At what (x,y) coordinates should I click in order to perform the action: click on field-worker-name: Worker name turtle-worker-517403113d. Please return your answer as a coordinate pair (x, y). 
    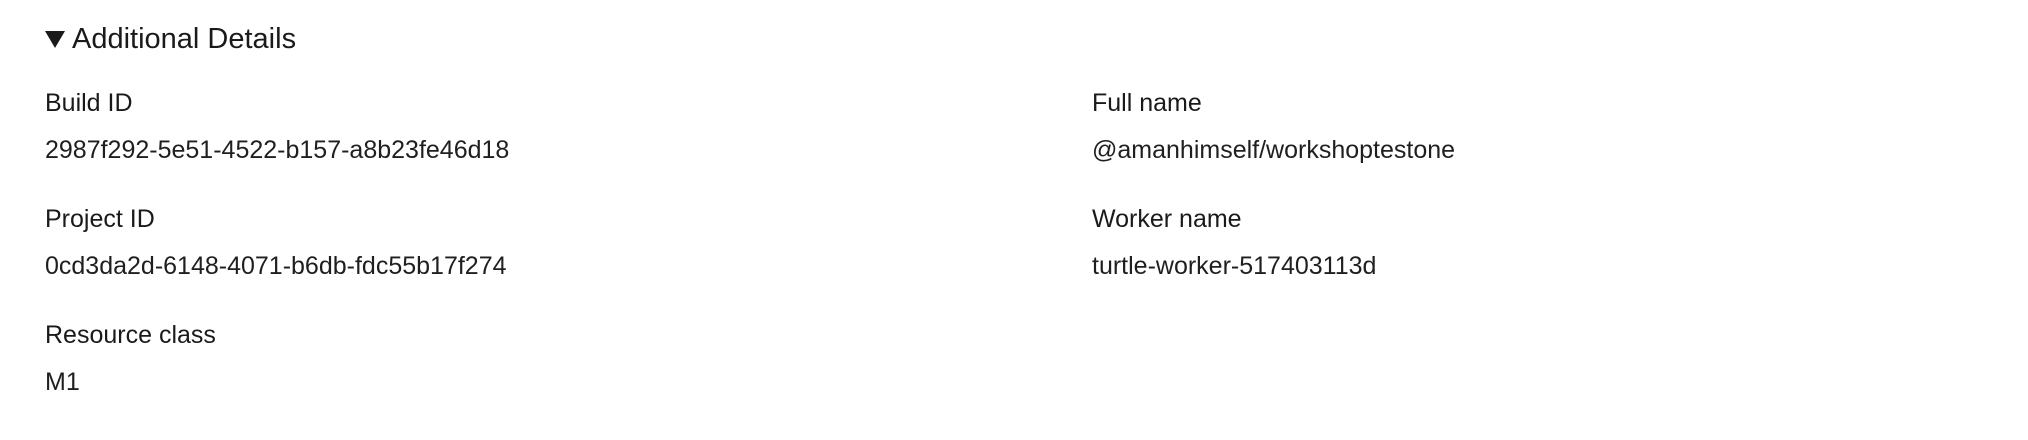
    Looking at the image, I should click on (1518, 247).